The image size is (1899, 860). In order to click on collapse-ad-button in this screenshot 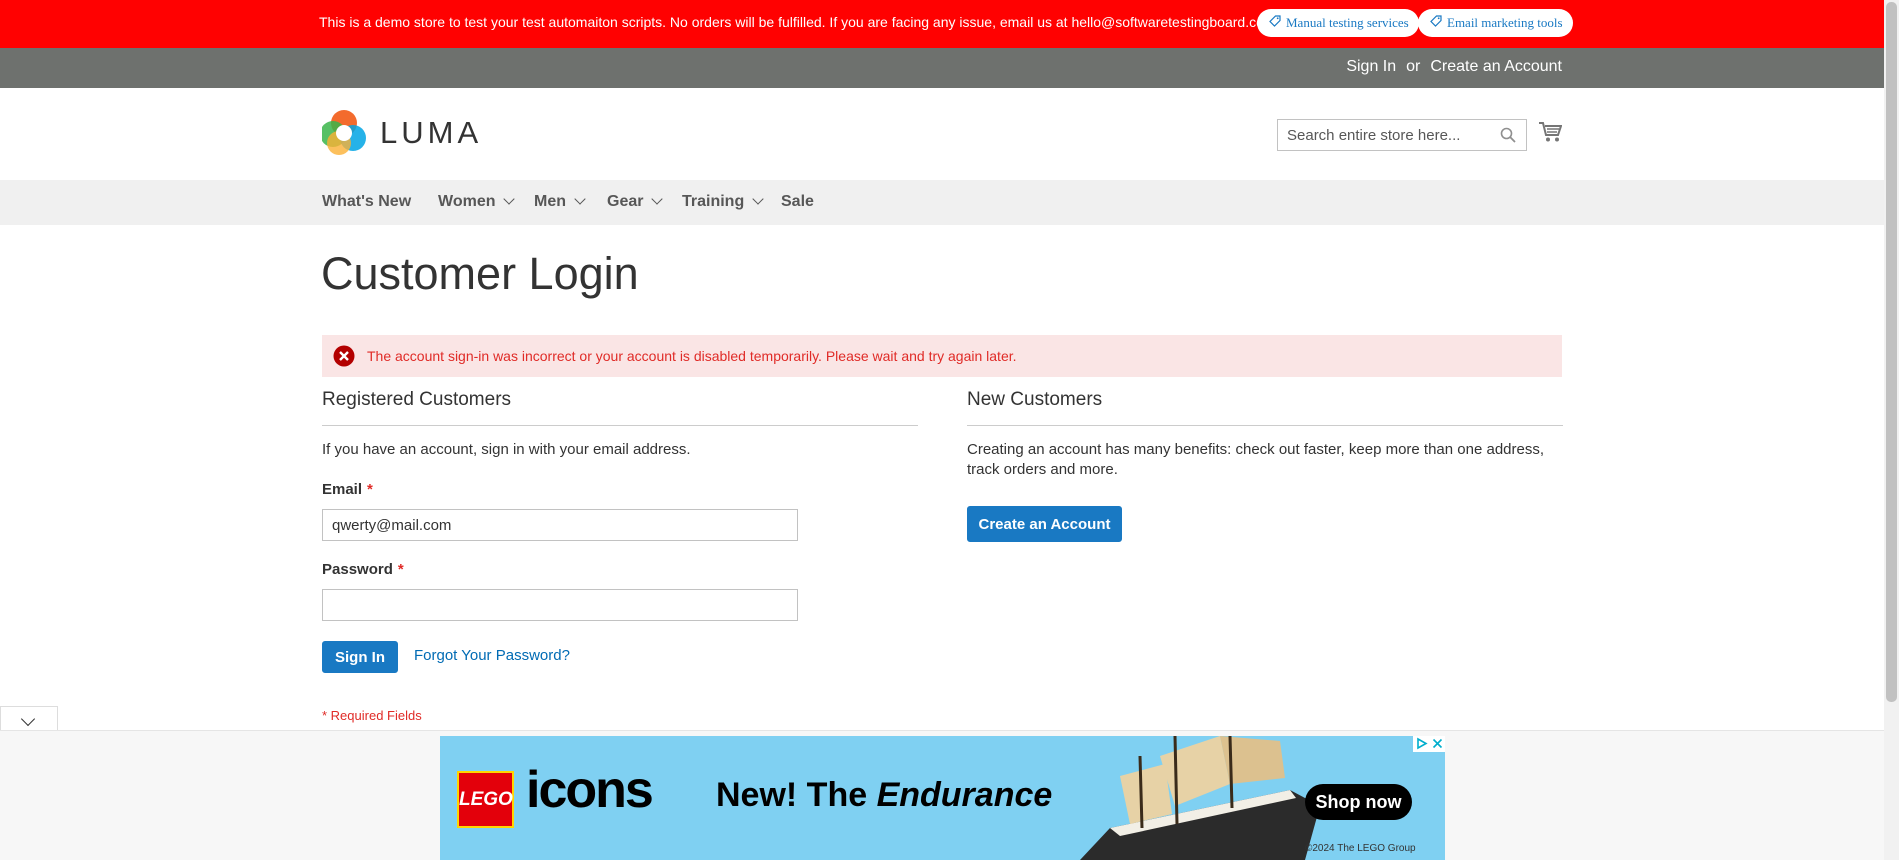, I will do `click(29, 719)`.